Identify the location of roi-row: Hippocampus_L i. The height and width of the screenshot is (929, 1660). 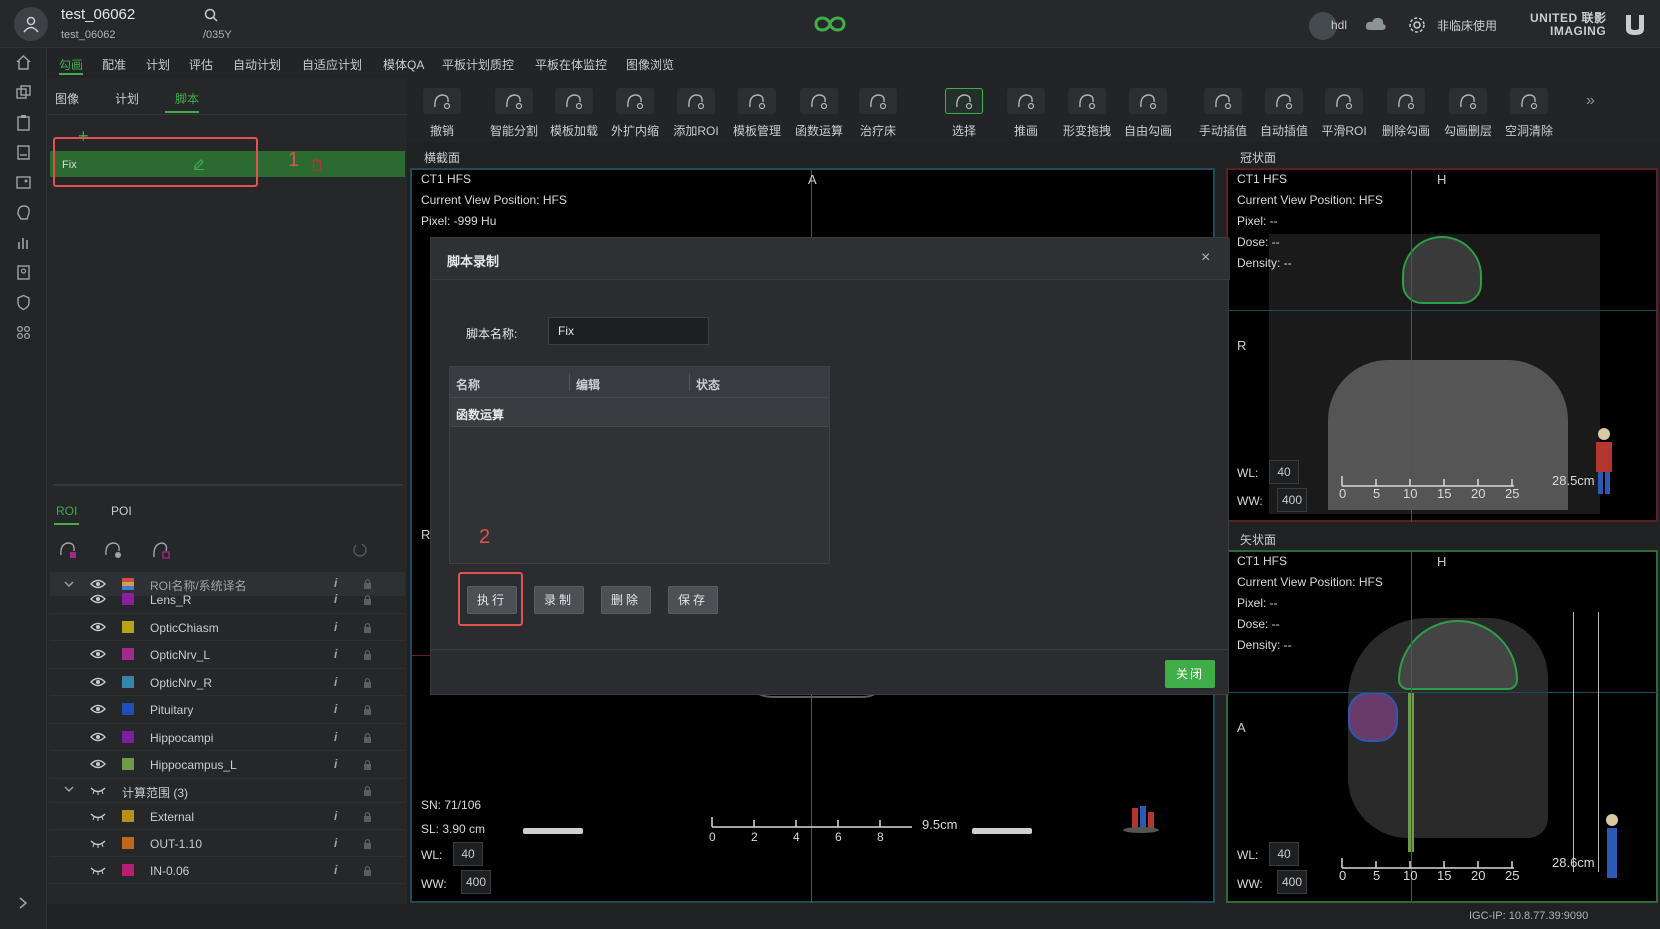
(227, 765).